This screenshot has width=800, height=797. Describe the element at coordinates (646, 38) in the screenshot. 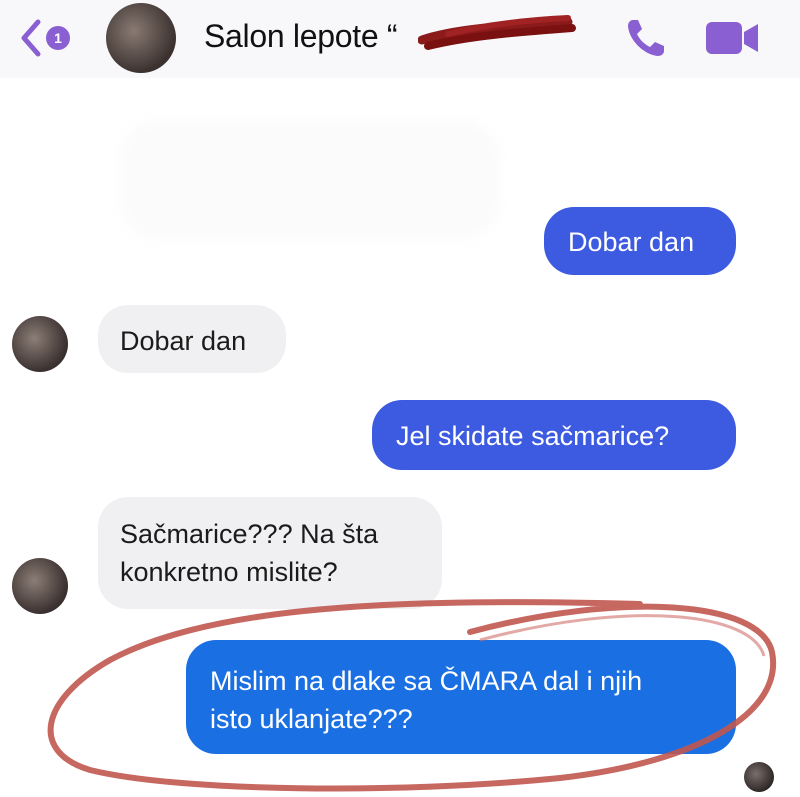

I see `phone-icon` at that location.